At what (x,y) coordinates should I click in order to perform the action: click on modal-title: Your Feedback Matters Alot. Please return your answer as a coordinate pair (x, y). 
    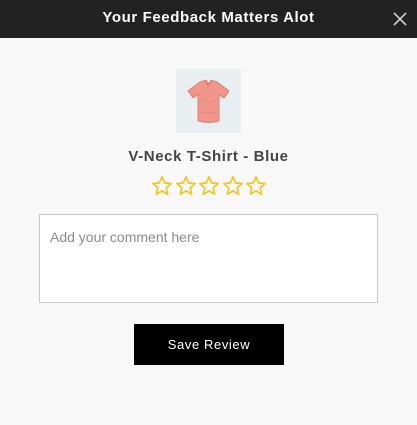
    Looking at the image, I should click on (208, 17).